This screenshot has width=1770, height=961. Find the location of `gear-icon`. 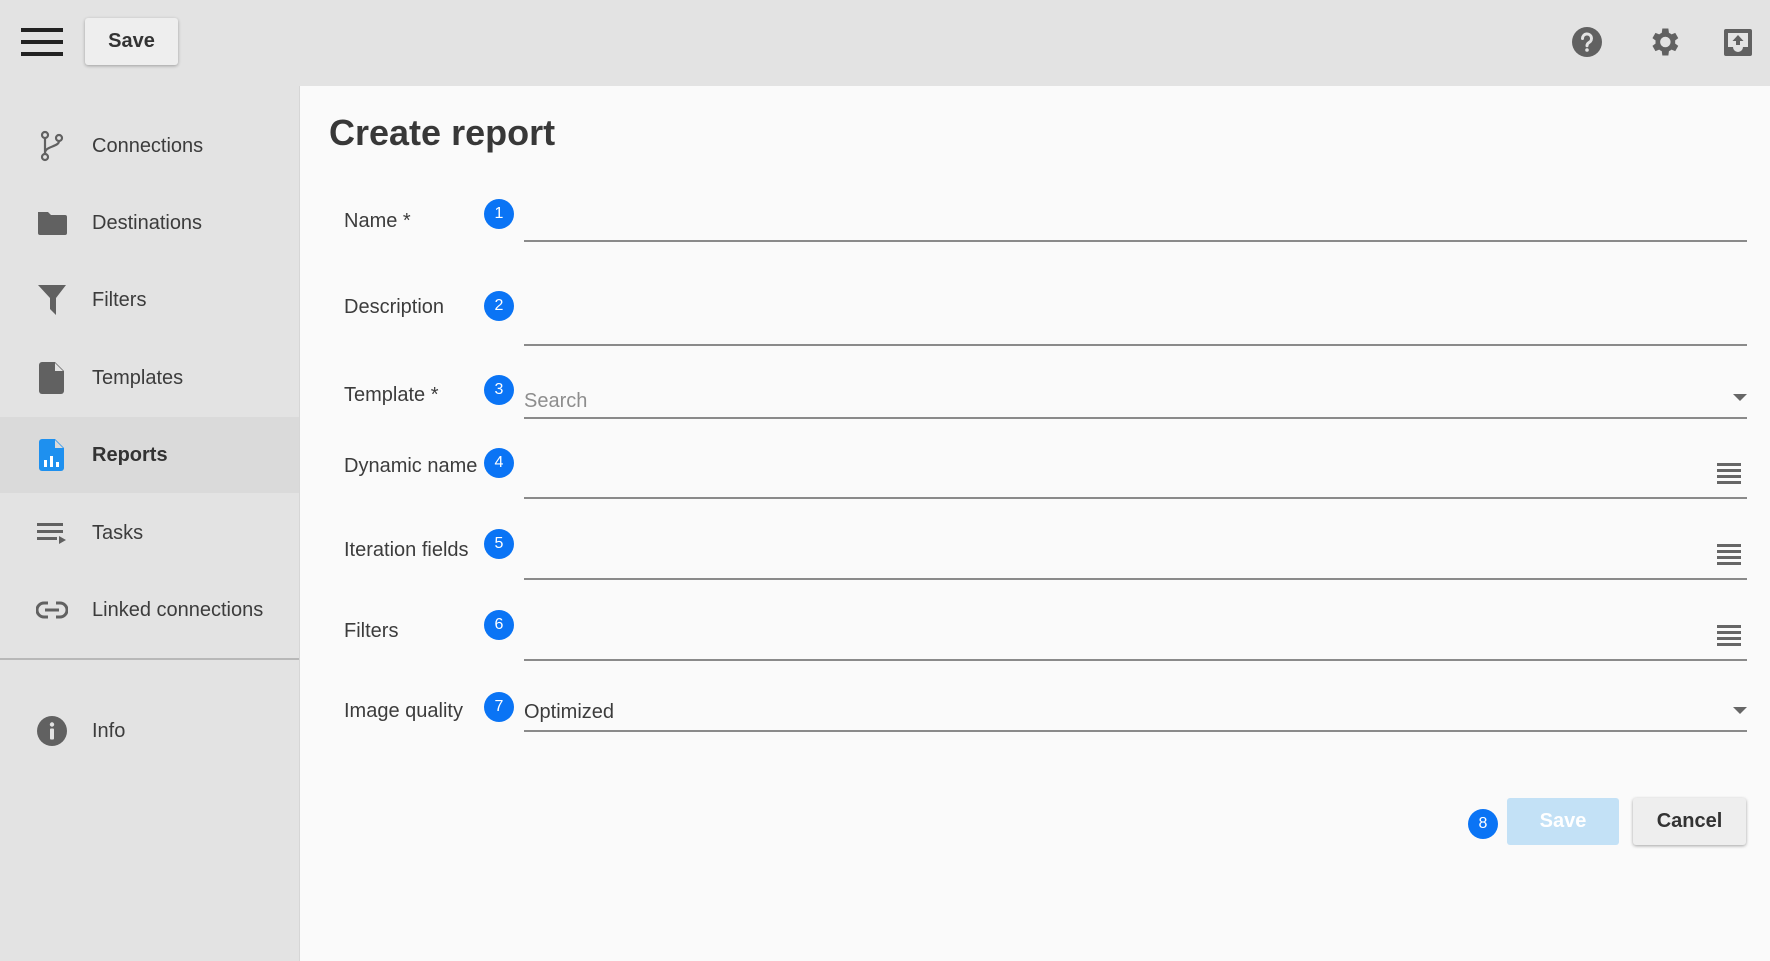

gear-icon is located at coordinates (1664, 42).